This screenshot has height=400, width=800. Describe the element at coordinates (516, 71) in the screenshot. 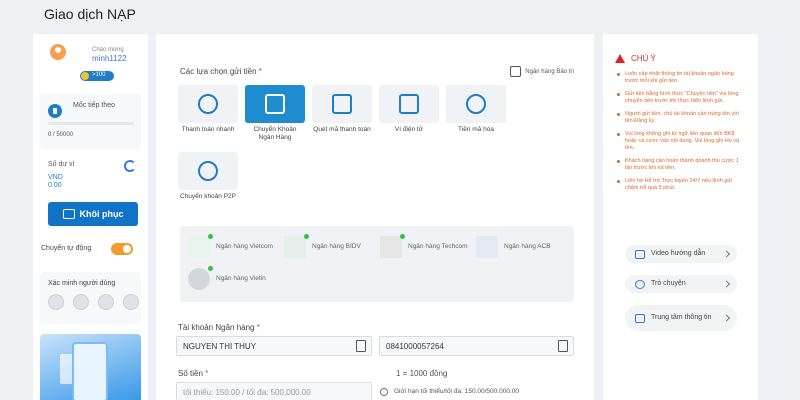

I see `maintenance-icon` at that location.